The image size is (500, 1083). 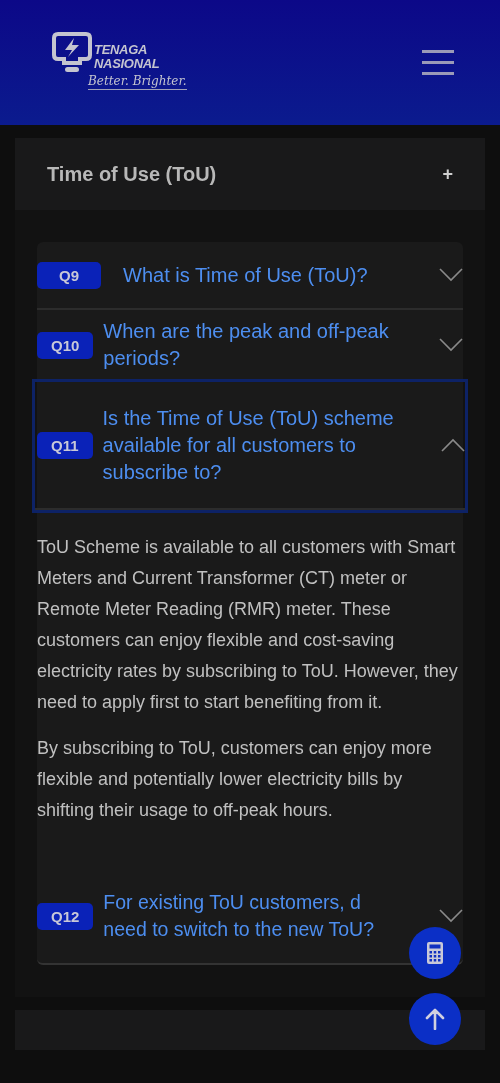 I want to click on faq-question-row: Q10 When are the peak and off-peak periods?, so click(x=250, y=346).